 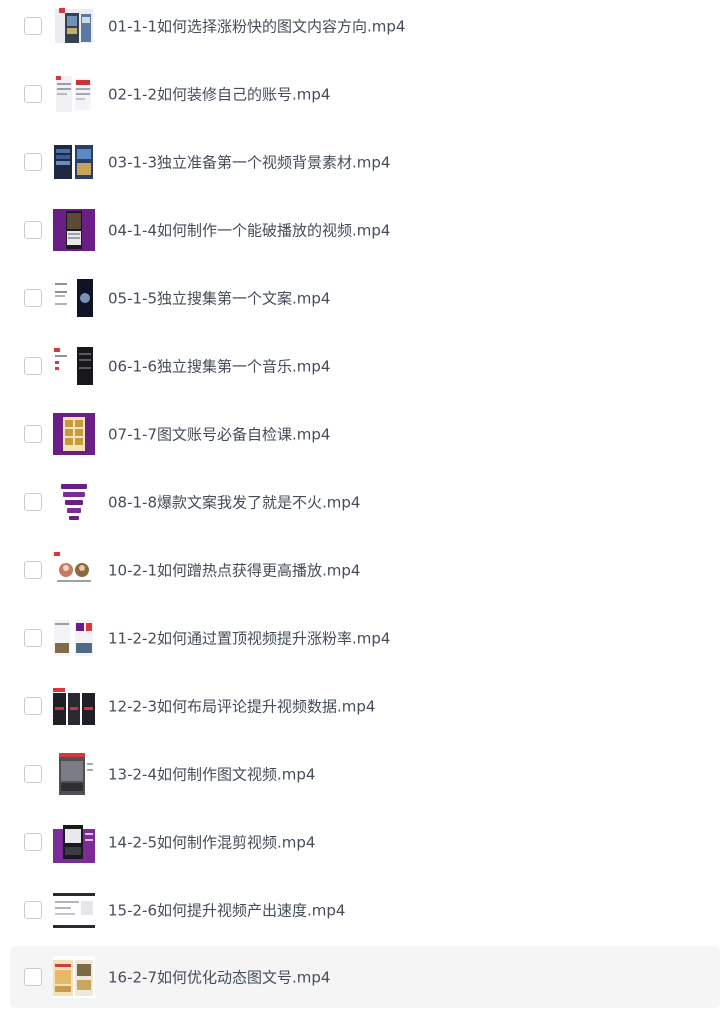 What do you see at coordinates (365, 842) in the screenshot?
I see `file-row: 14-2-5如何制作混剪视频.mp4` at bounding box center [365, 842].